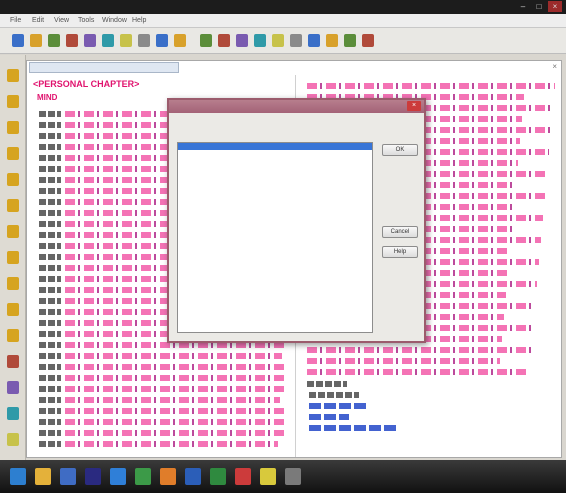 This screenshot has height=493, width=566. Describe the element at coordinates (523, 6) in the screenshot. I see `minimize-icon: –` at that location.